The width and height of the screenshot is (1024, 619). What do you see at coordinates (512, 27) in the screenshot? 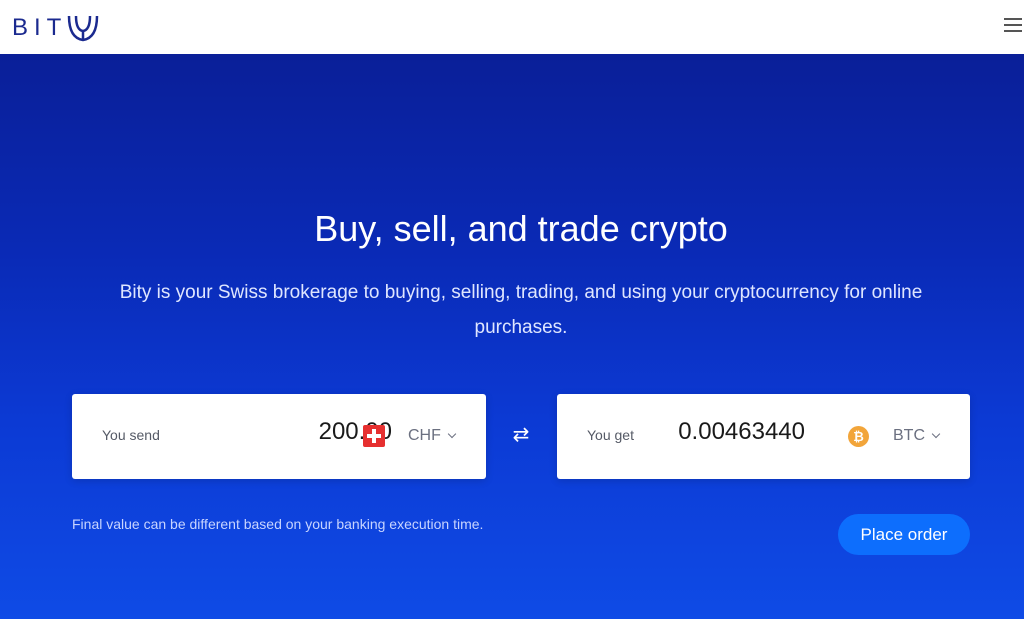
I see `top-navigation-bar: BIT` at bounding box center [512, 27].